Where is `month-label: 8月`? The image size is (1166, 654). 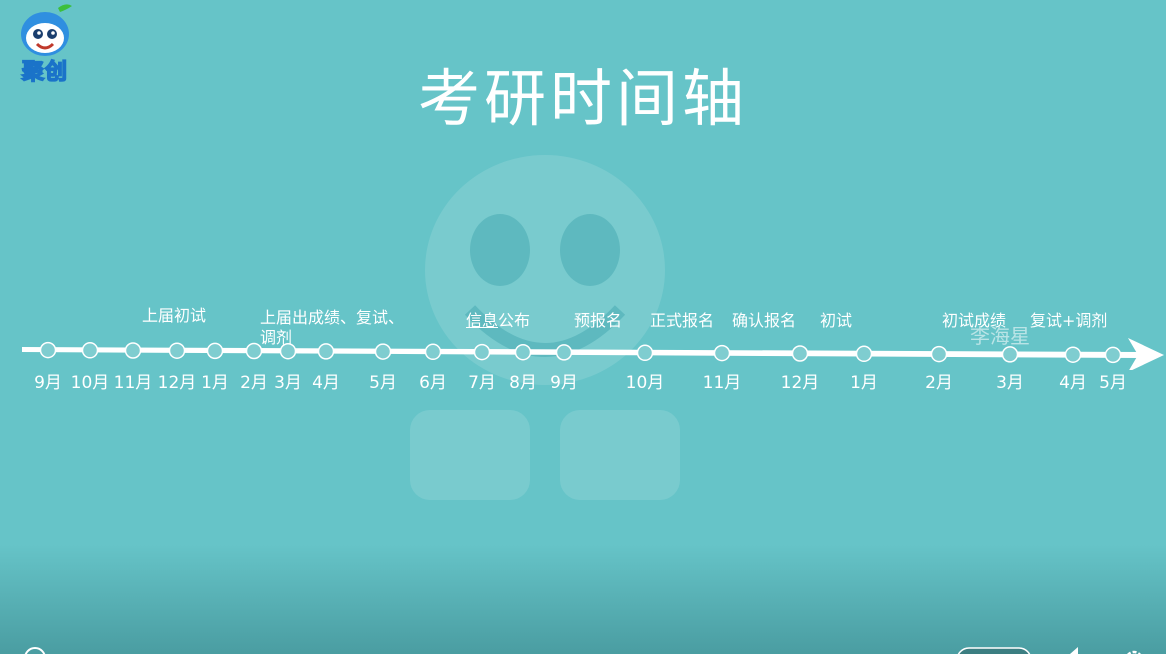 month-label: 8月 is located at coordinates (523, 383).